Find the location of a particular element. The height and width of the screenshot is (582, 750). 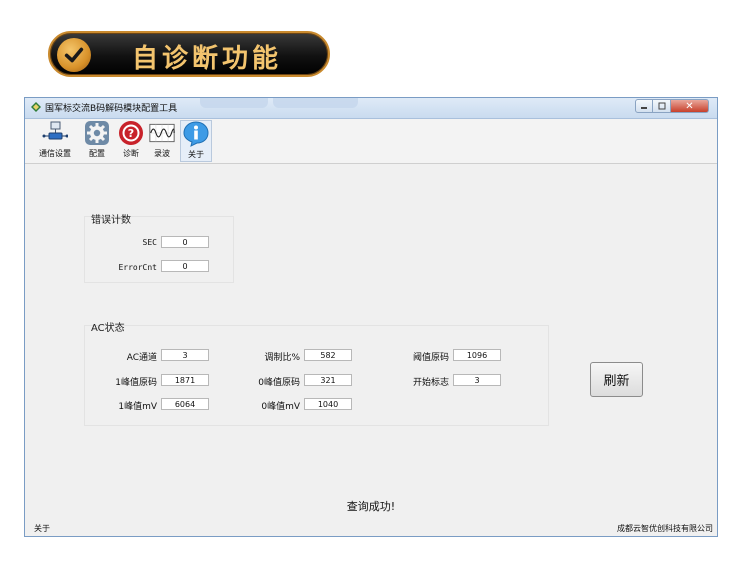

diagnose-icon: ? is located at coordinates (131, 133).